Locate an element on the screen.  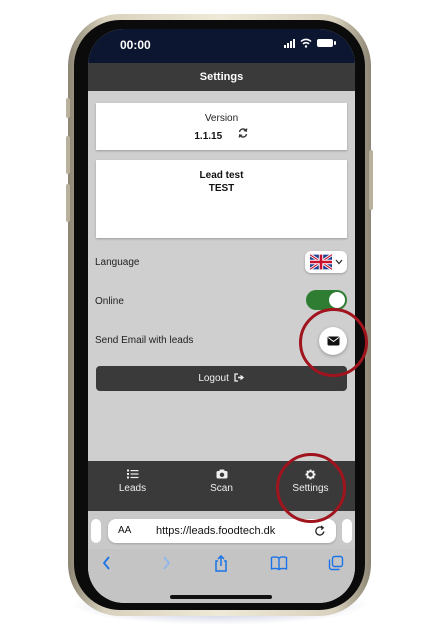
email-highlight-circle is located at coordinates (333, 342).